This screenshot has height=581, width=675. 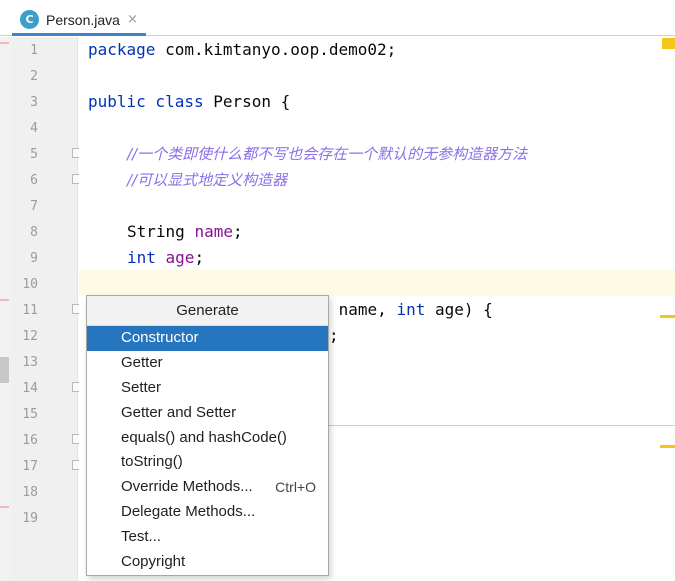 I want to click on menu-item-equals-hashcode: equals() and hashCode(), so click(x=207, y=438).